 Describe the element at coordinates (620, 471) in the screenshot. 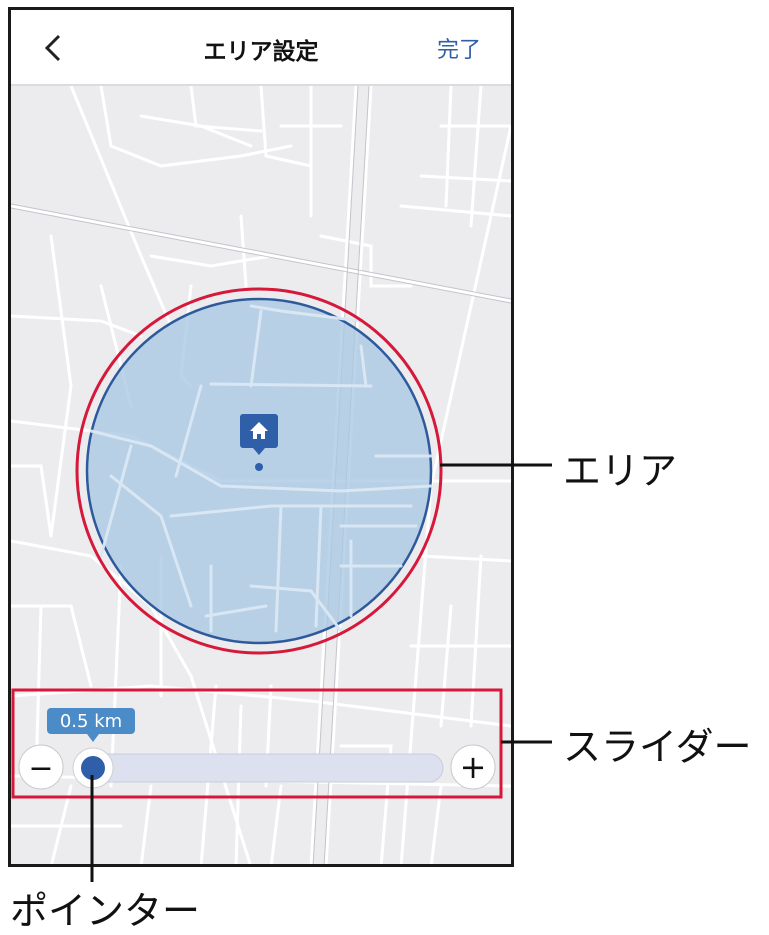

I see `area-callout-label: エリア` at that location.